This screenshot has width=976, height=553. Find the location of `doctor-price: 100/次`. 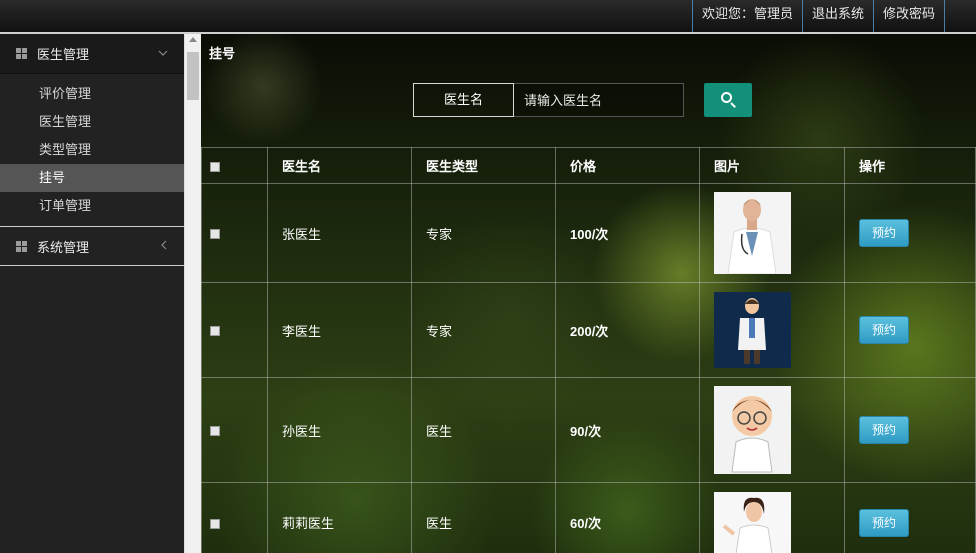

doctor-price: 100/次 is located at coordinates (627, 233).